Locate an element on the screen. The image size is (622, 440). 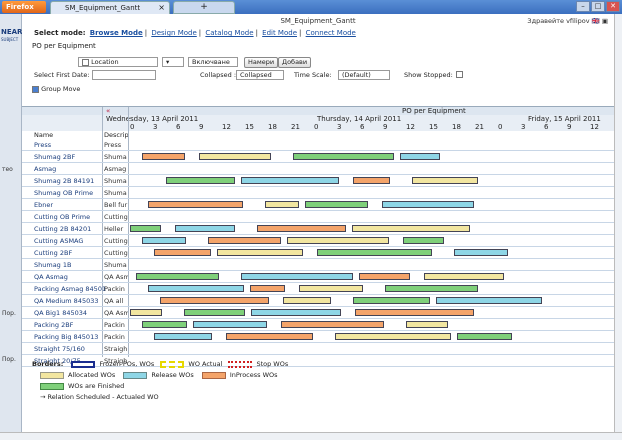
table-row: Ebner Bell fur is located at coordinates (318, 205).